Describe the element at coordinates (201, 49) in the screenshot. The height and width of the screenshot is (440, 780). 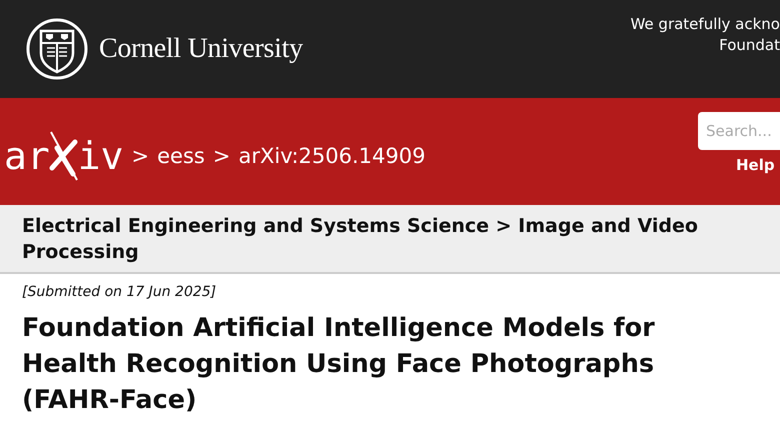
I see `university-name: Cornell University` at that location.